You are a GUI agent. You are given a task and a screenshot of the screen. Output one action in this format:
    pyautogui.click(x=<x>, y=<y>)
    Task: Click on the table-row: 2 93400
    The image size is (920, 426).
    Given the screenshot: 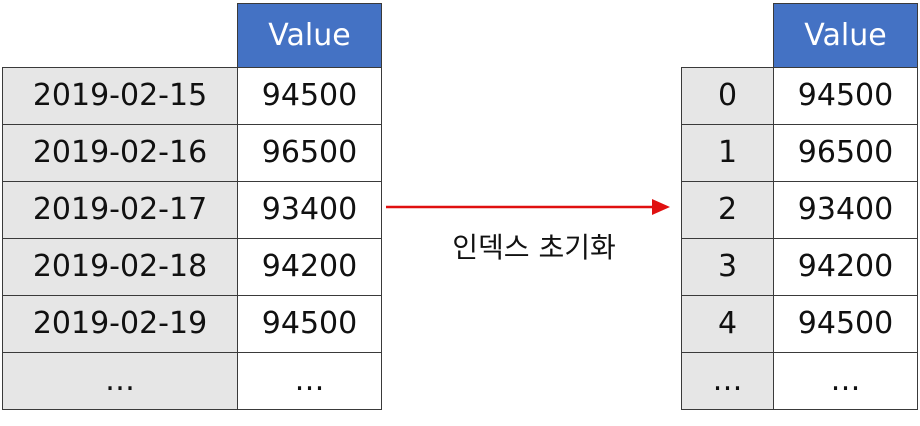 What is the action you would take?
    pyautogui.click(x=799, y=210)
    